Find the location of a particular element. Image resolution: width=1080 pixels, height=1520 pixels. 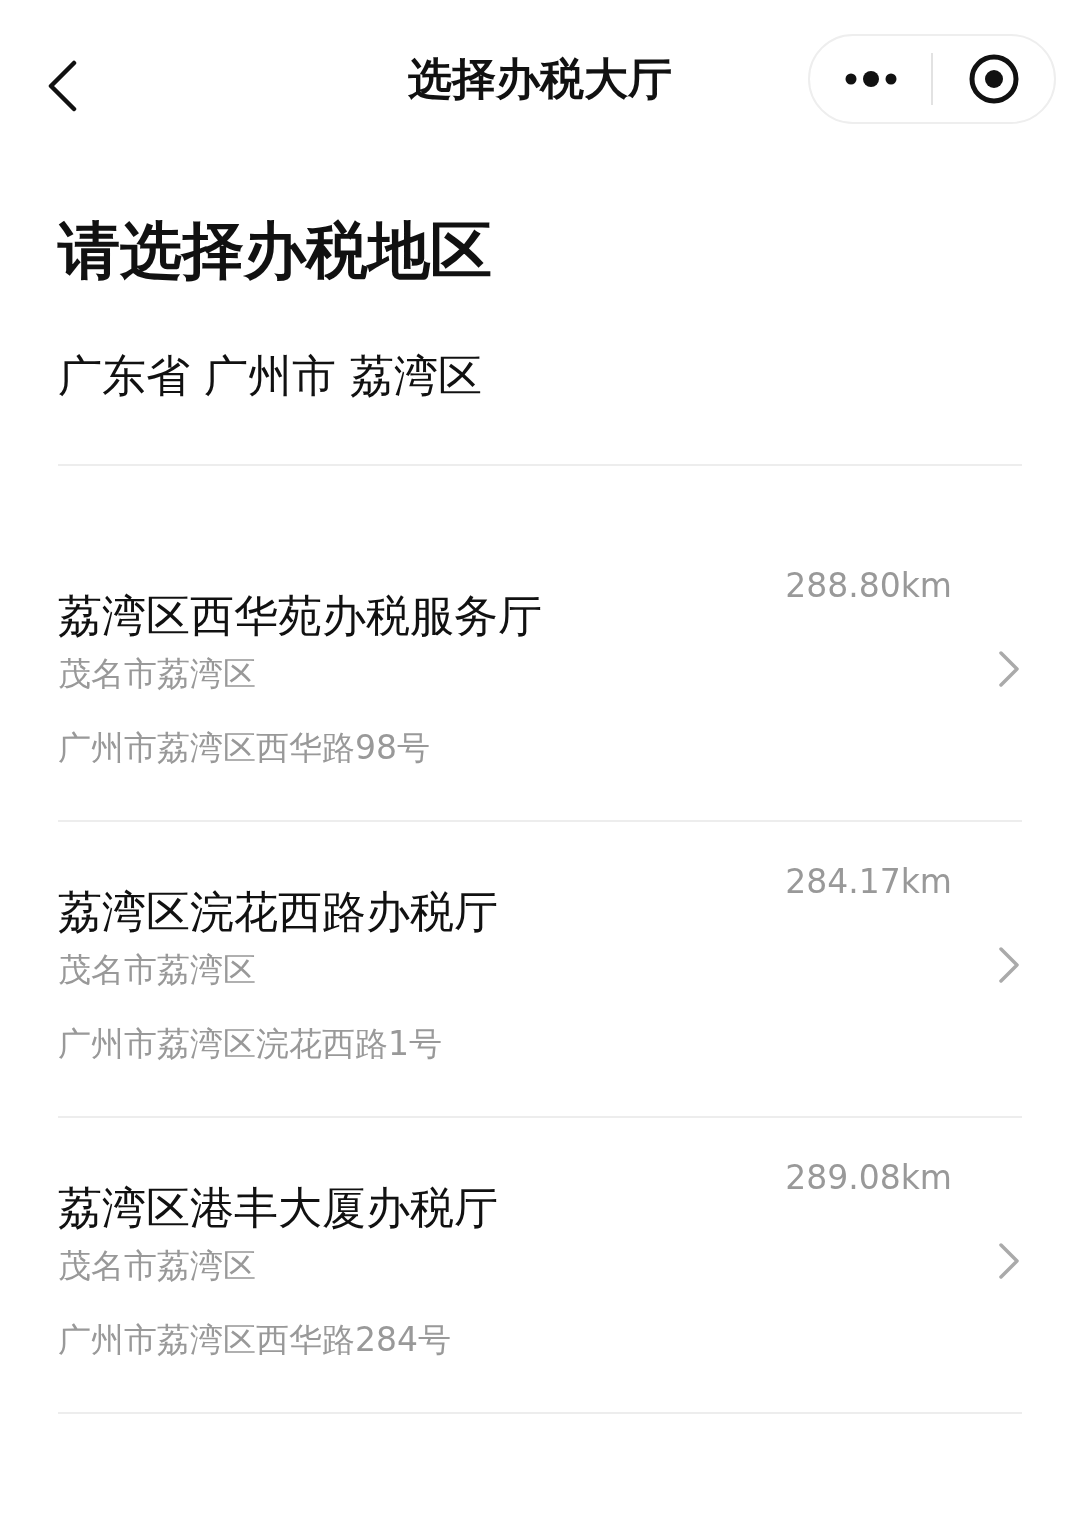

hall-address: 广州市荔湾区西华路284号 is located at coordinates (254, 1340).